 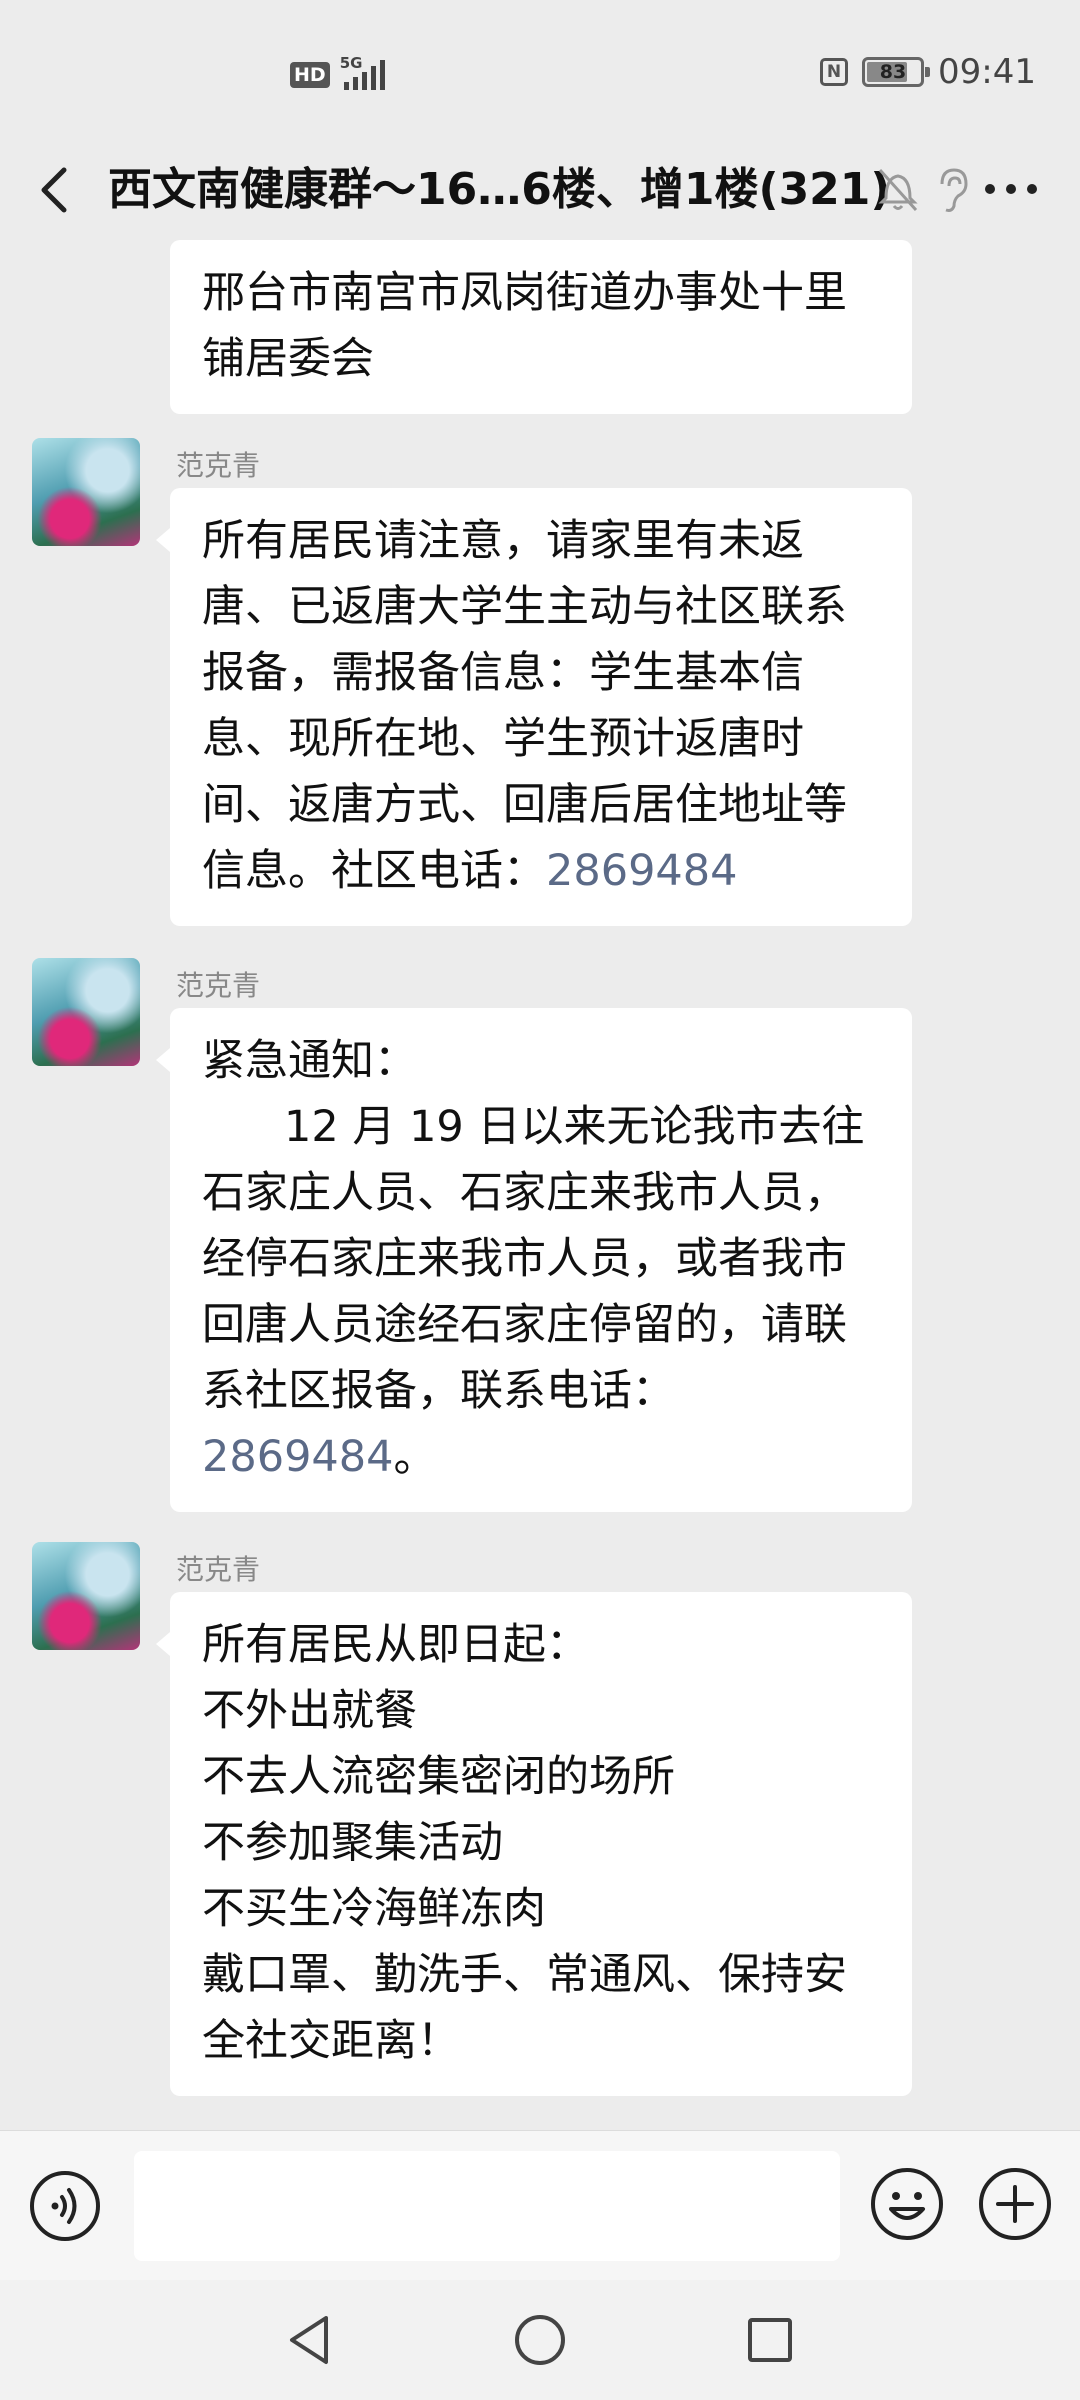 I want to click on message-bubble: 邢台市南宫市凤岗街道办事处十里 铺居委会, so click(x=541, y=327).